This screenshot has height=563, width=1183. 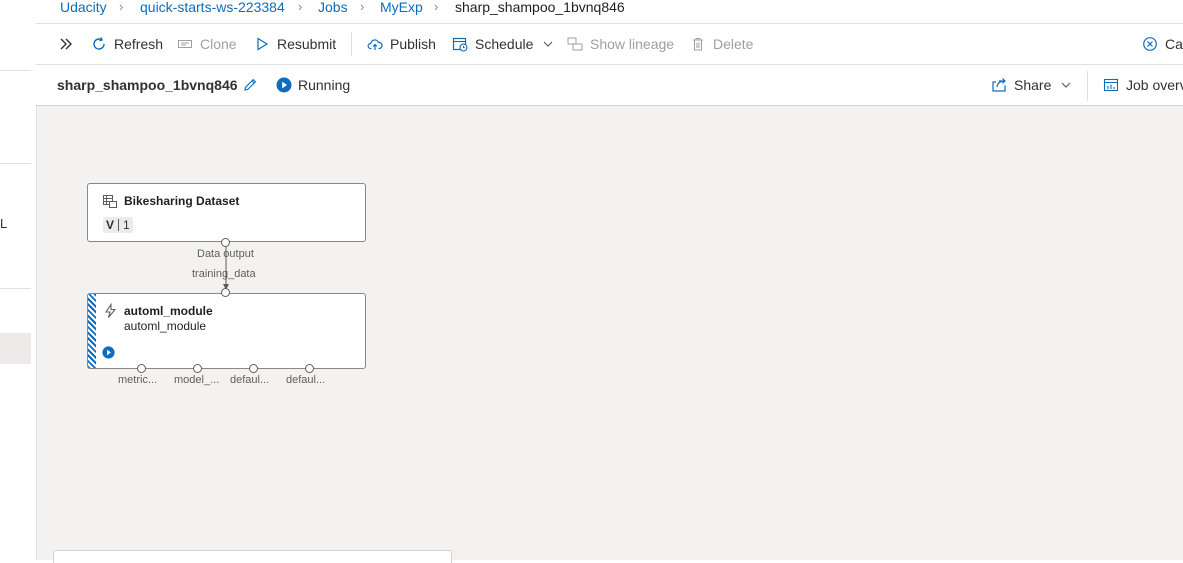 What do you see at coordinates (401, 7) in the screenshot?
I see `breadcrumb-experiment: MyExp` at bounding box center [401, 7].